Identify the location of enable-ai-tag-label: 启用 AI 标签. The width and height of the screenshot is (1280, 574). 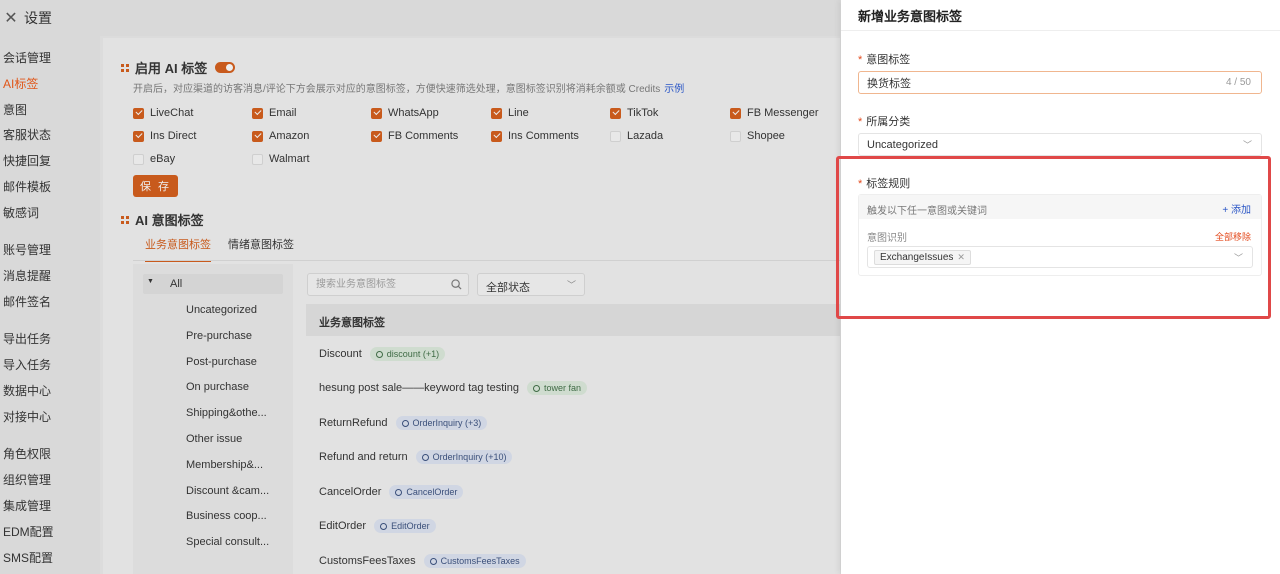
(171, 68).